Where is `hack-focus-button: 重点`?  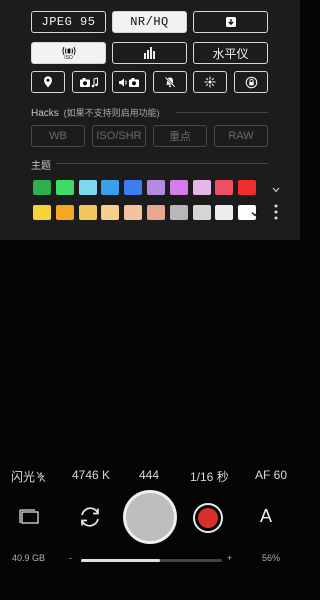
hack-focus-button: 重点 is located at coordinates (180, 136).